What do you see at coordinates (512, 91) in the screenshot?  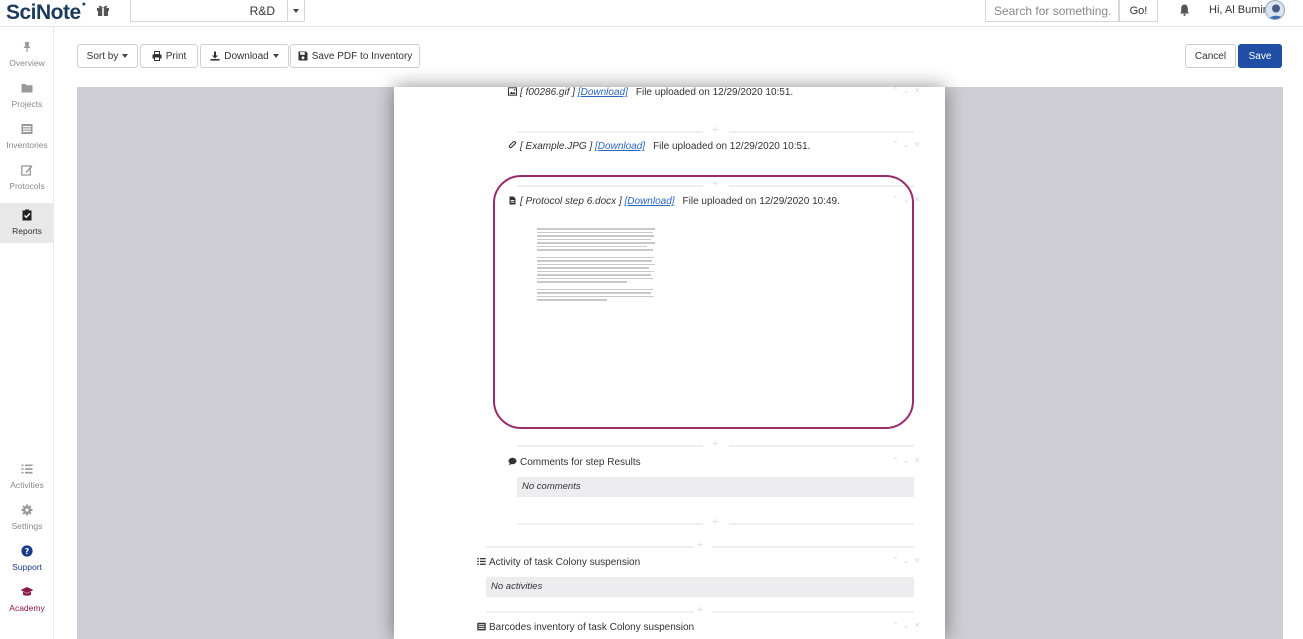 I see `image-icon` at bounding box center [512, 91].